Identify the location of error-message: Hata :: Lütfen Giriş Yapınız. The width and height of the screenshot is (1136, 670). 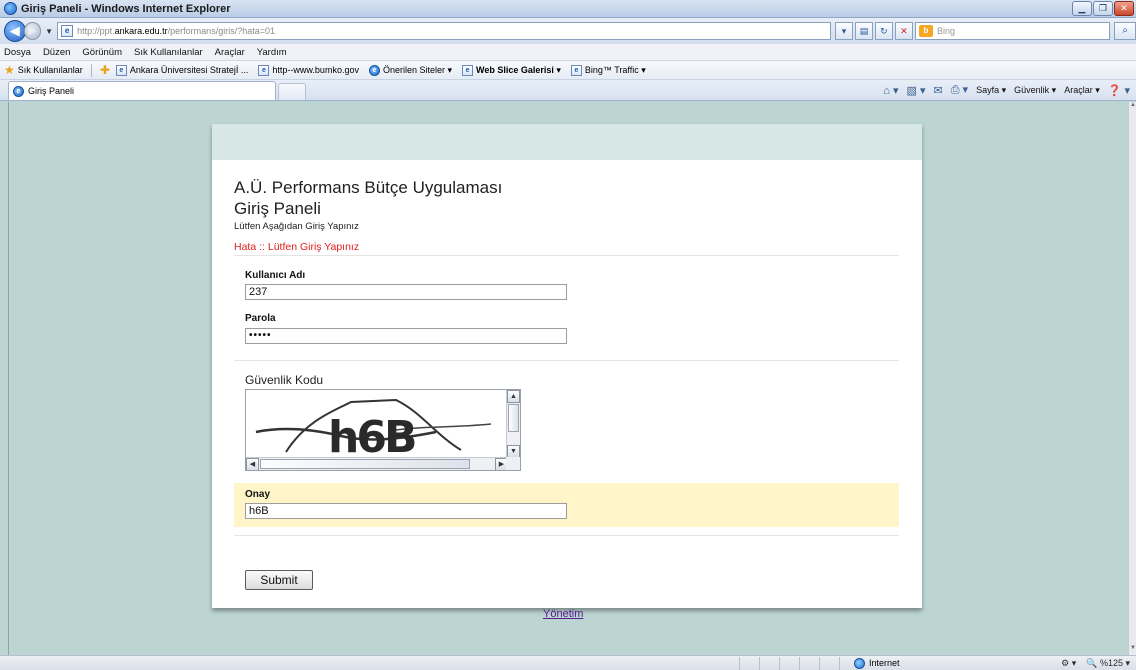
(297, 247).